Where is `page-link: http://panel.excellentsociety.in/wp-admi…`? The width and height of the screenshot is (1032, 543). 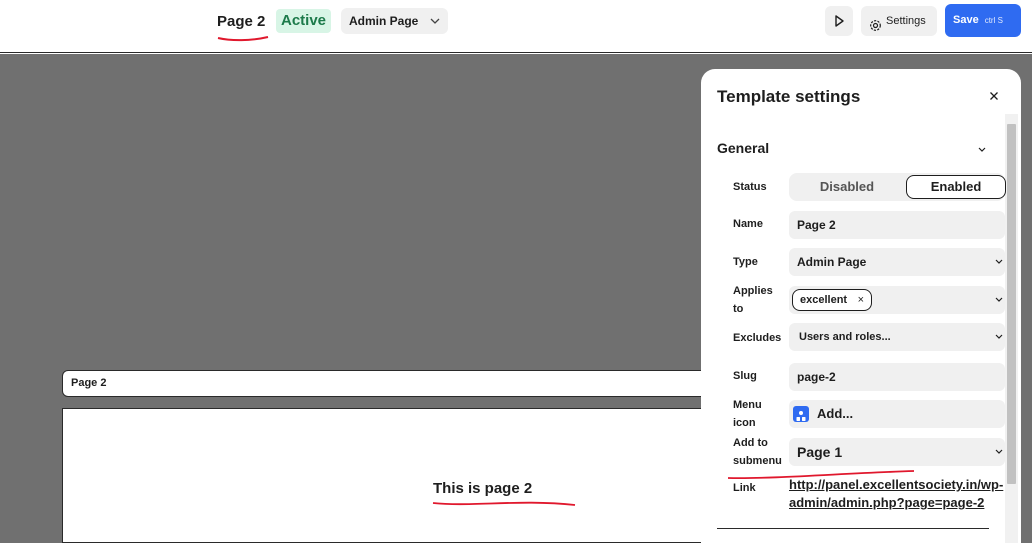
page-link: http://panel.excellentsociety.in/wp-admi… is located at coordinates (899, 494).